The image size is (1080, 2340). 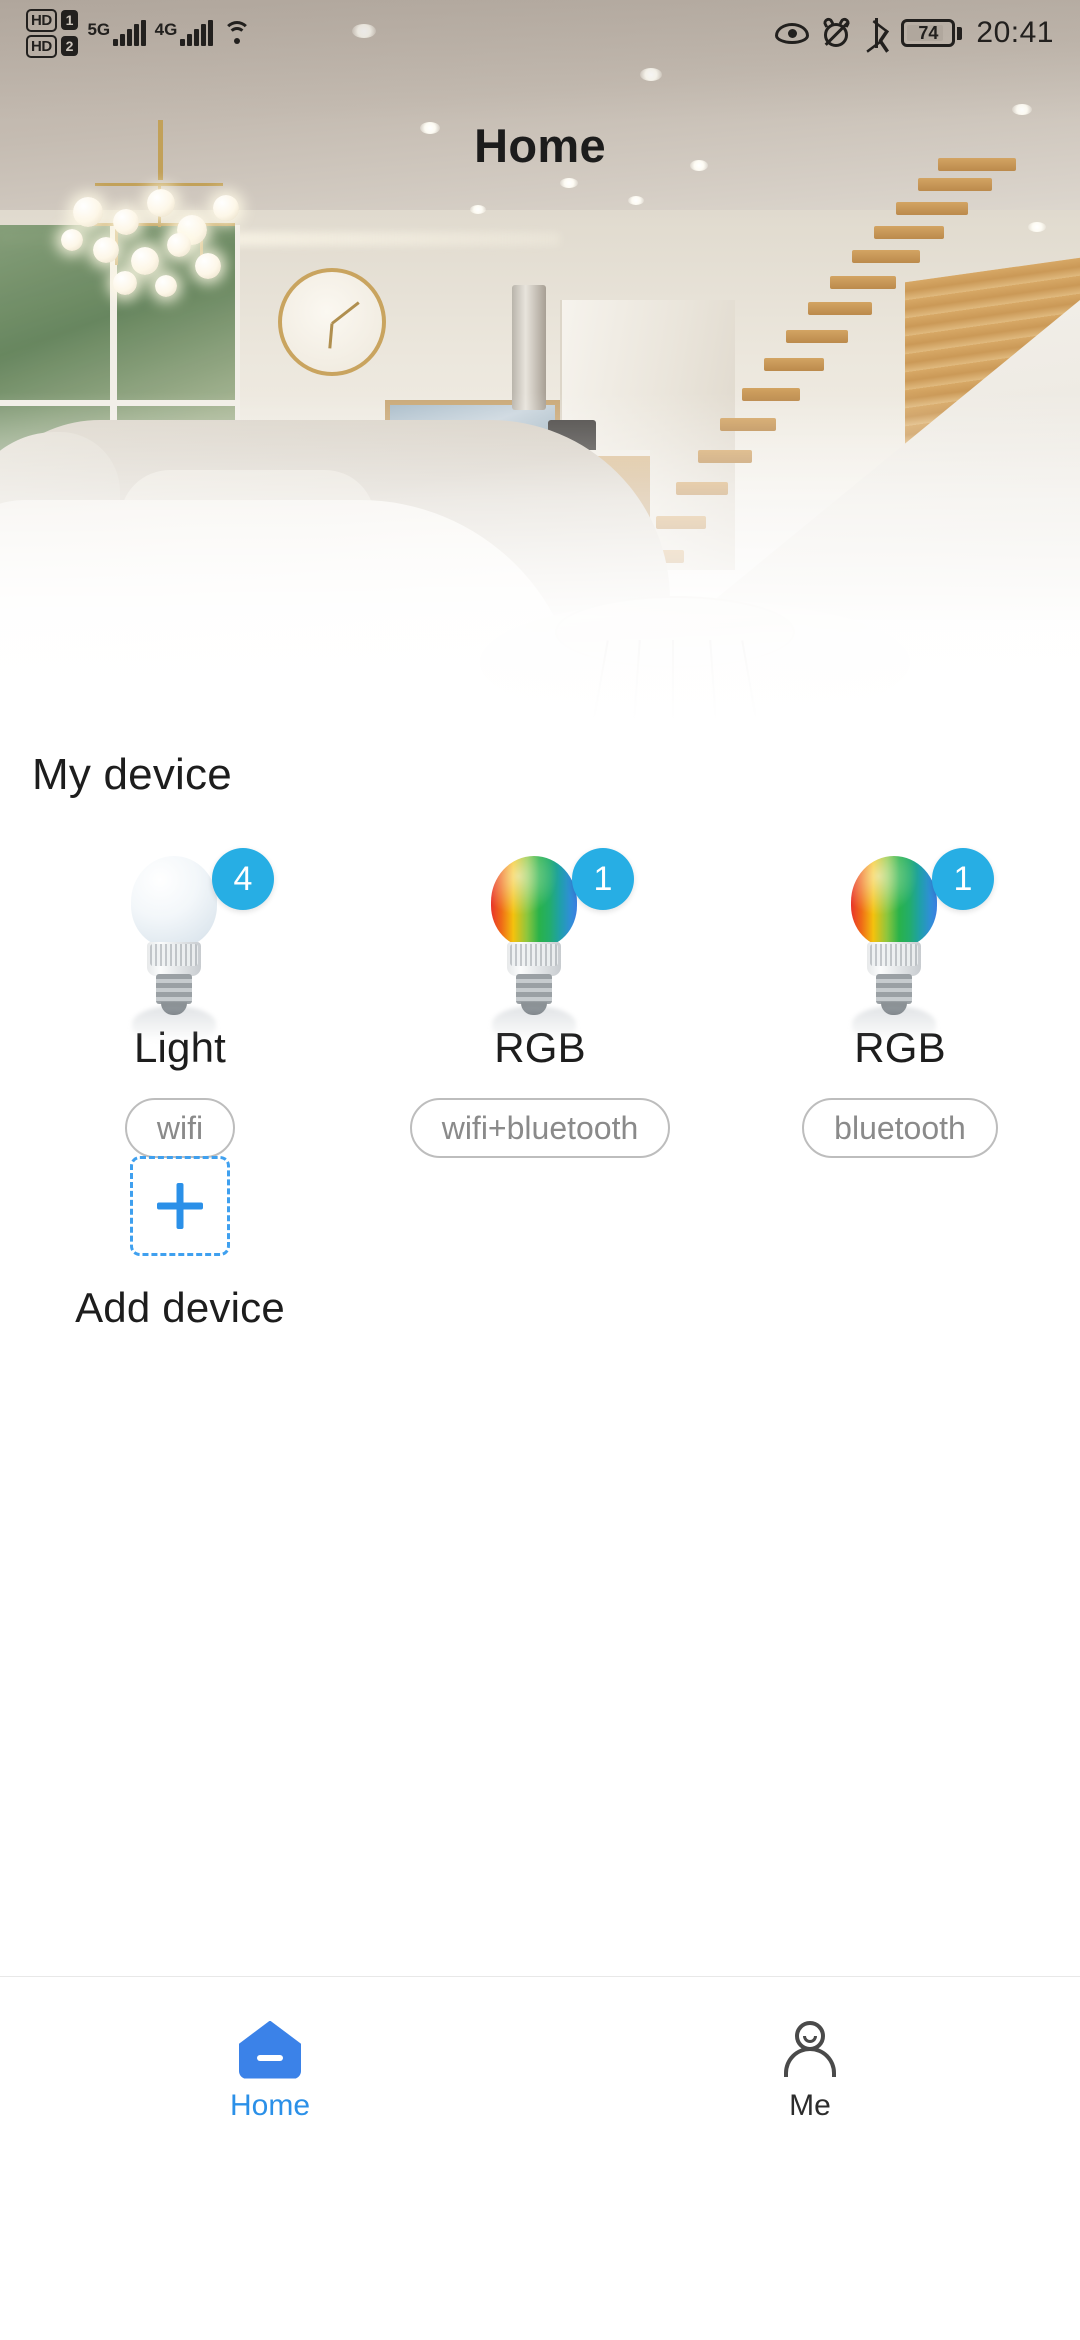 I want to click on sim-1-row: HD 1, so click(x=52, y=20).